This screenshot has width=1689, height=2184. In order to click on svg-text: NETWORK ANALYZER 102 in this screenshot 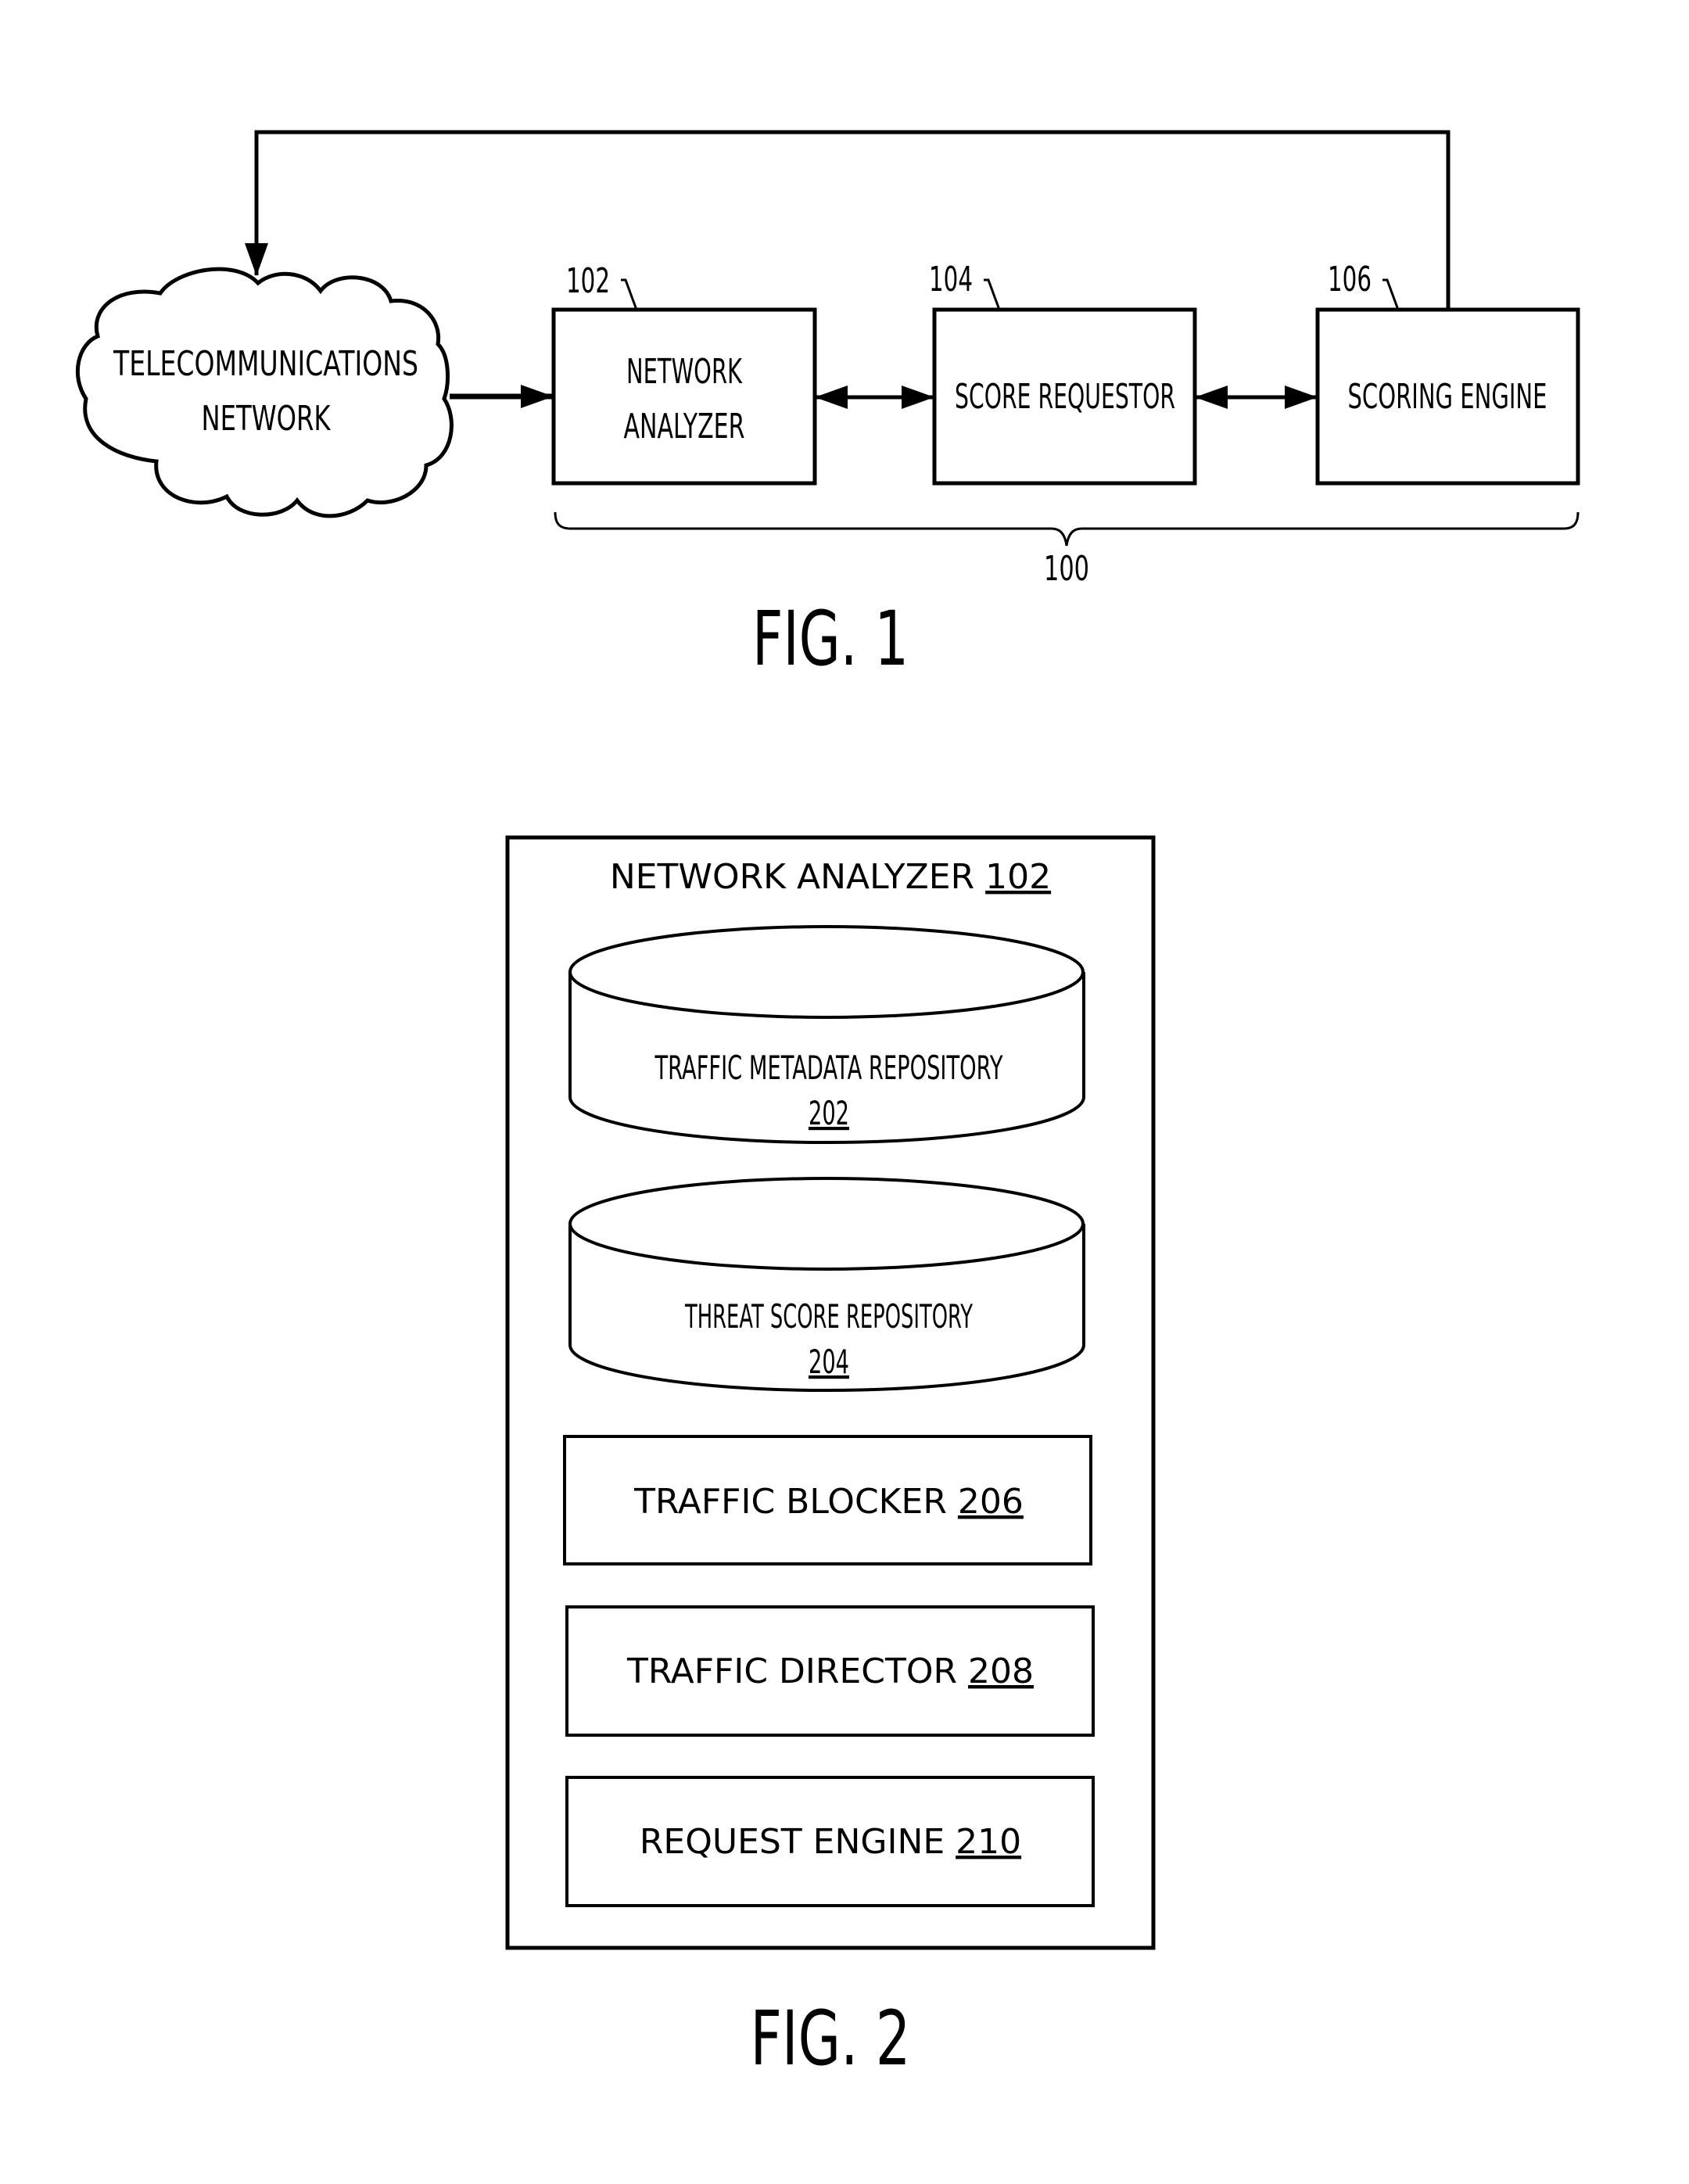, I will do `click(830, 877)`.